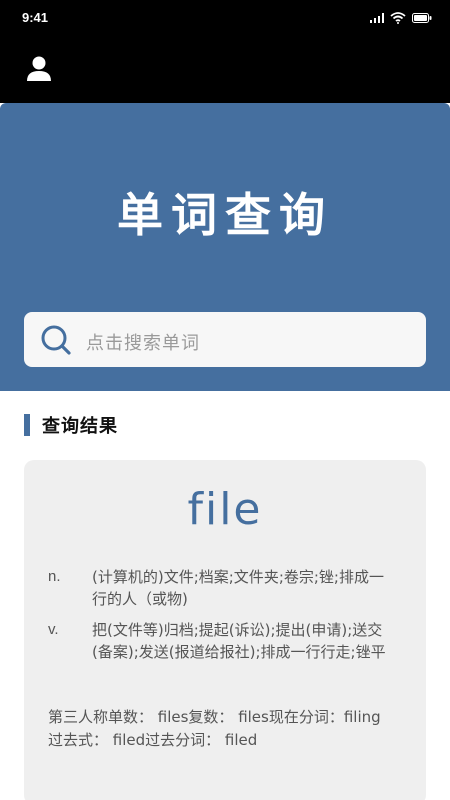  I want to click on part-of-speech: n., so click(54, 576).